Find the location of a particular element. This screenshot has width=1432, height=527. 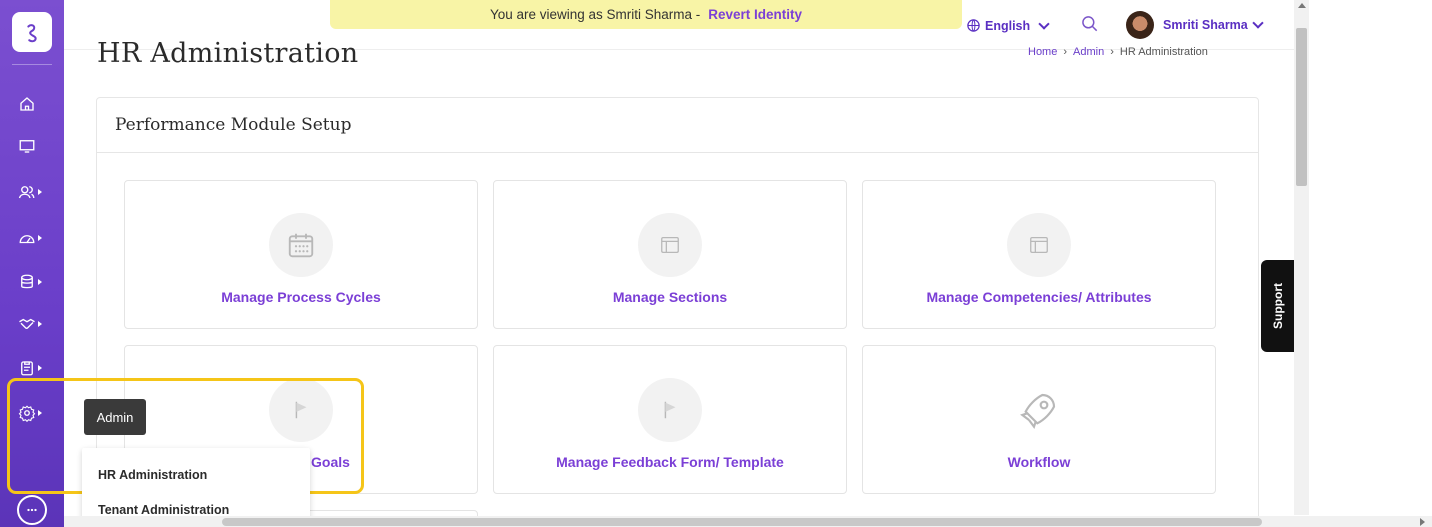

support-label: Support is located at coordinates (1278, 306).